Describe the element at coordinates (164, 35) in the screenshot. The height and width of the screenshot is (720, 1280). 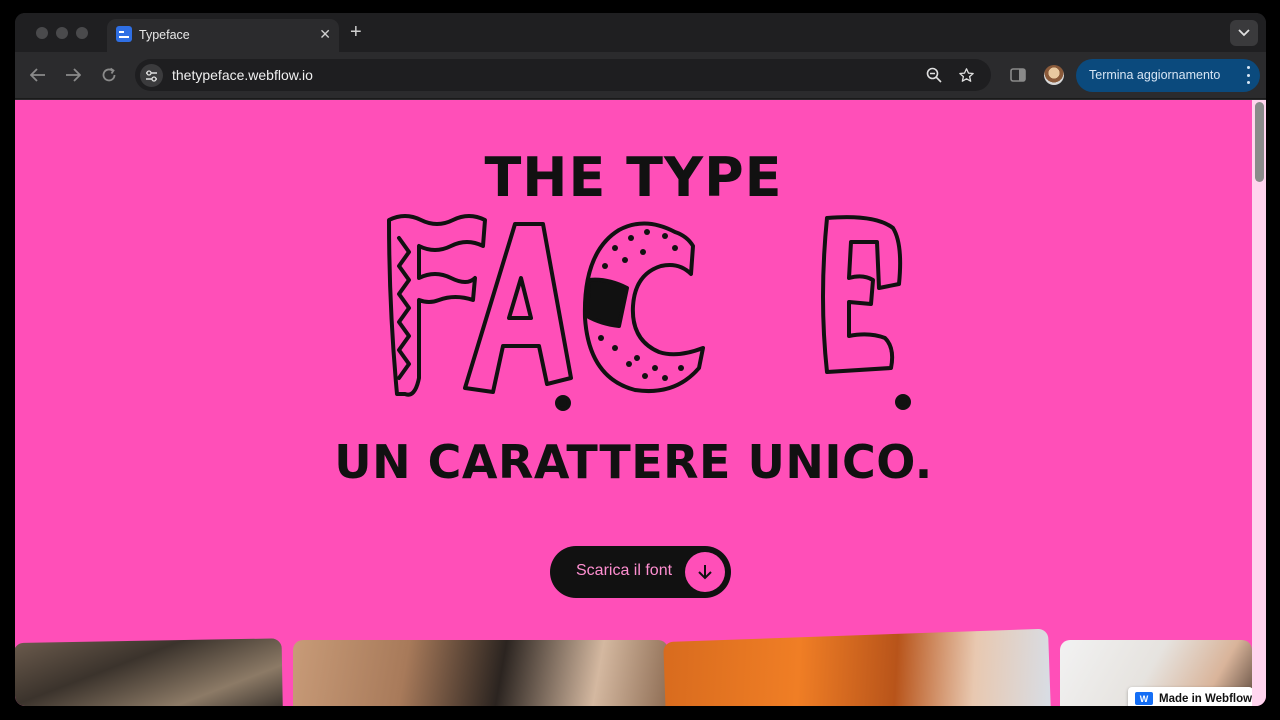
I see `tab-title: Typeface` at that location.